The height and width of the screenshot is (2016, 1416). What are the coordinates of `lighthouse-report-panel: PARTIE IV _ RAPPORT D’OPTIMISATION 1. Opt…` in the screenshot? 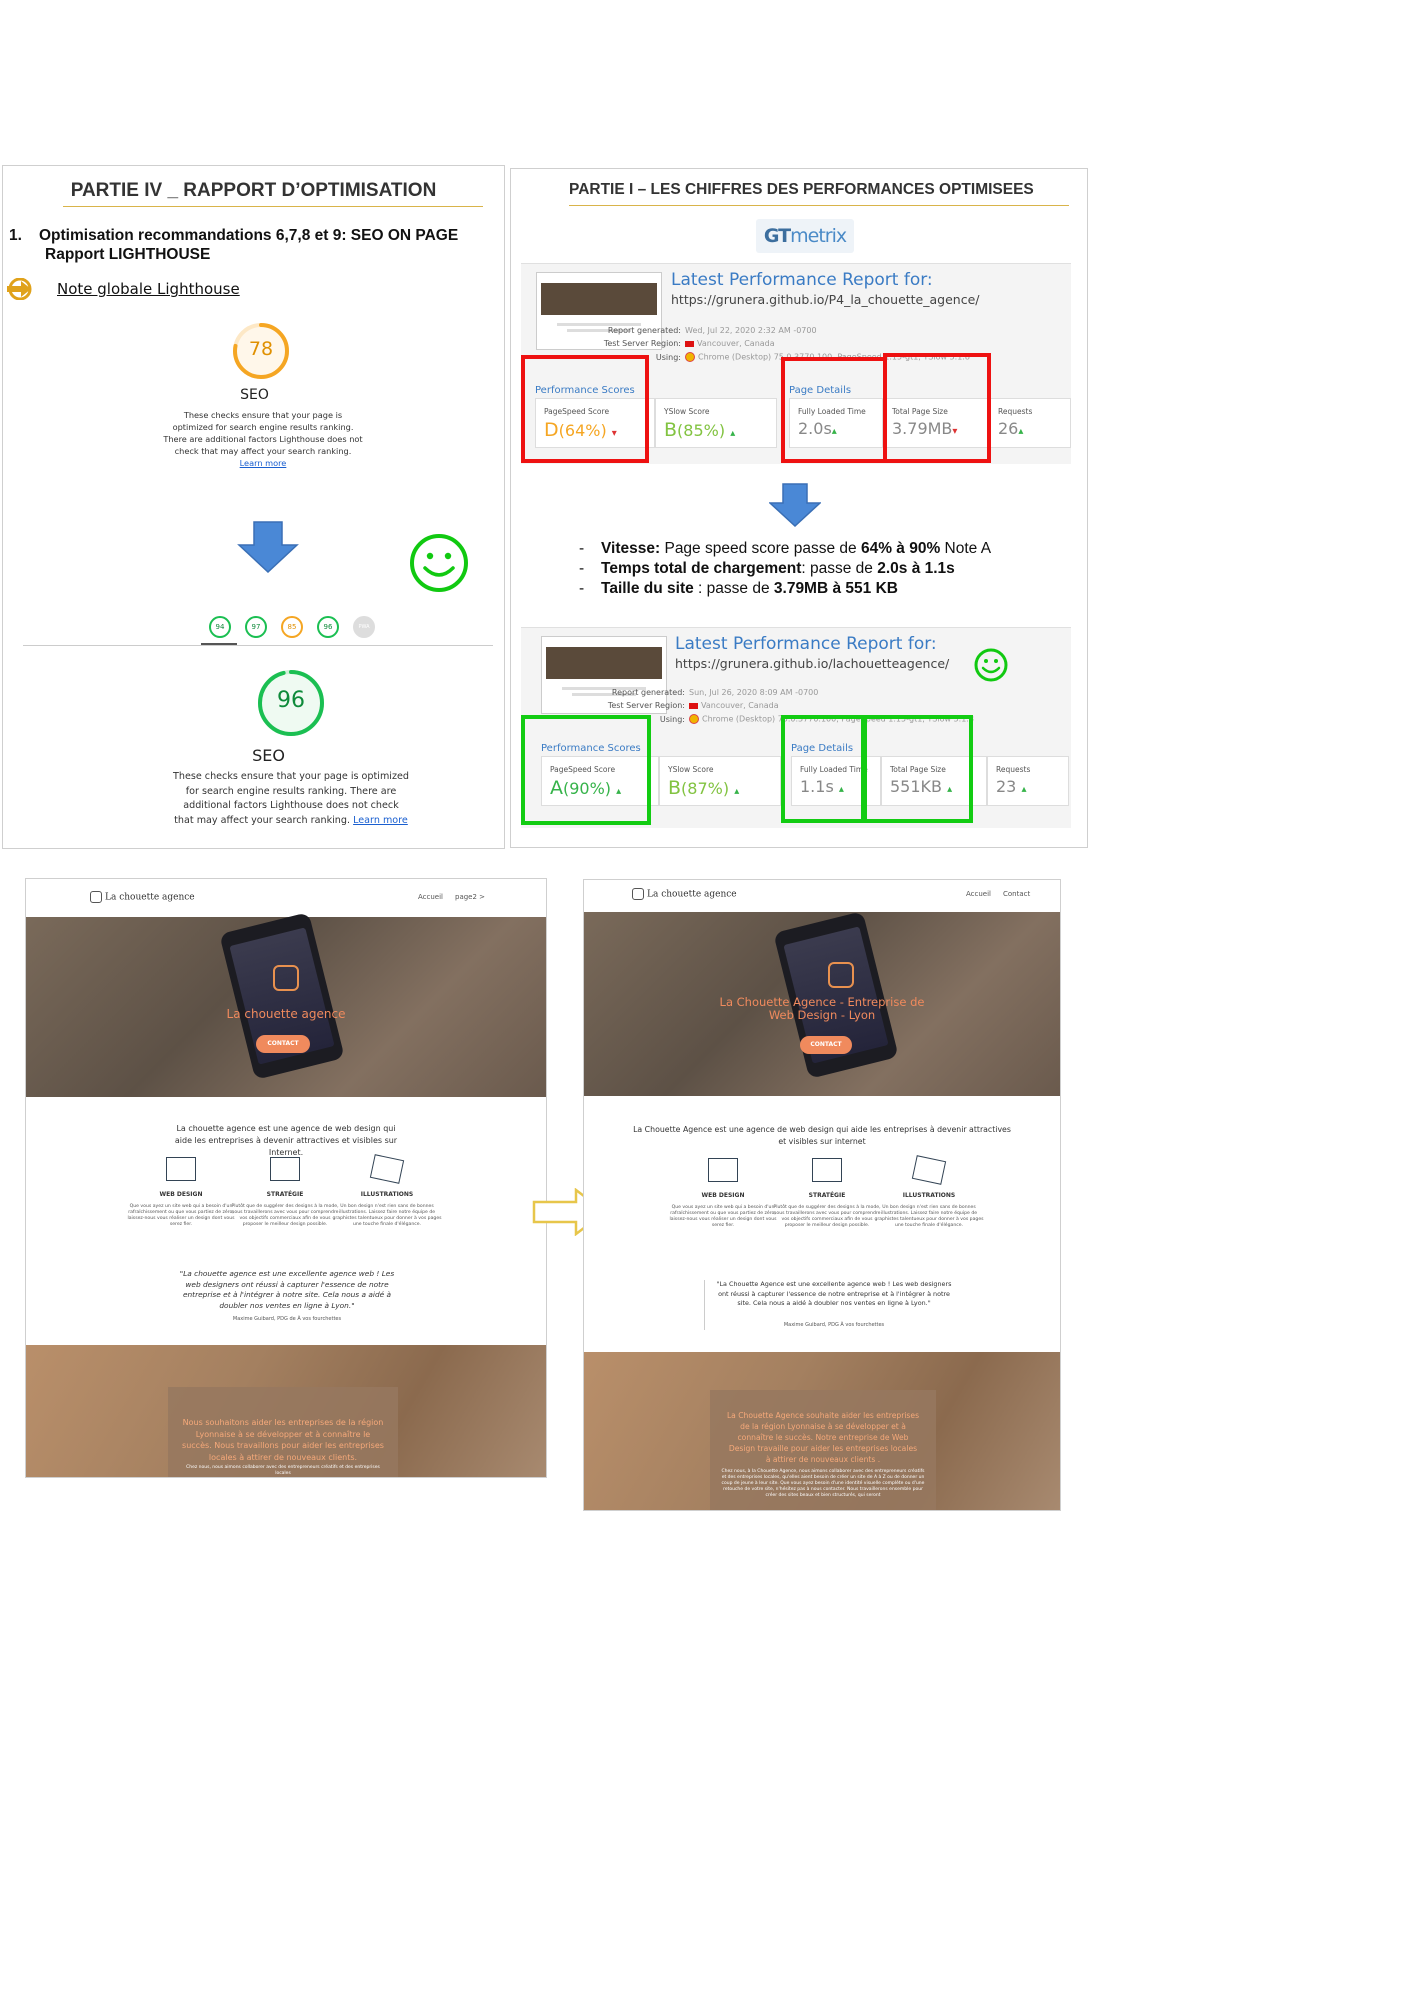 It's located at (253, 507).